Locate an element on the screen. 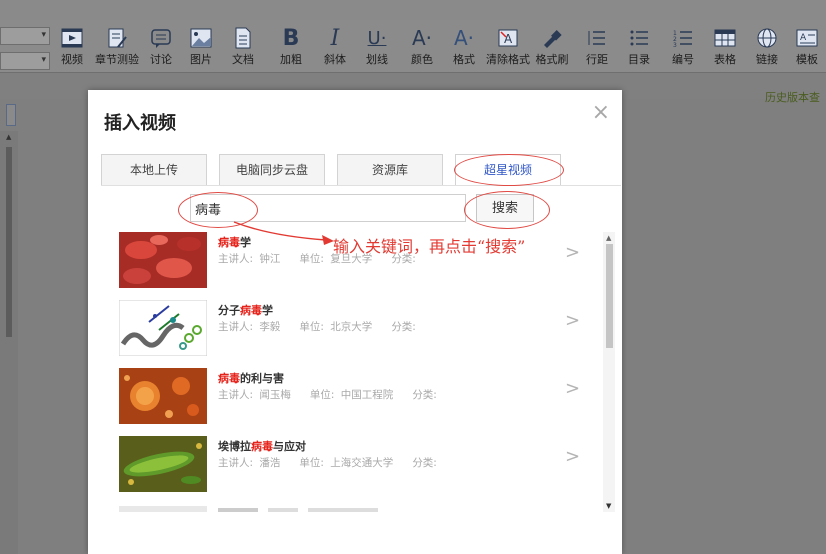 This screenshot has width=826, height=554. italic-icon: I is located at coordinates (335, 38).